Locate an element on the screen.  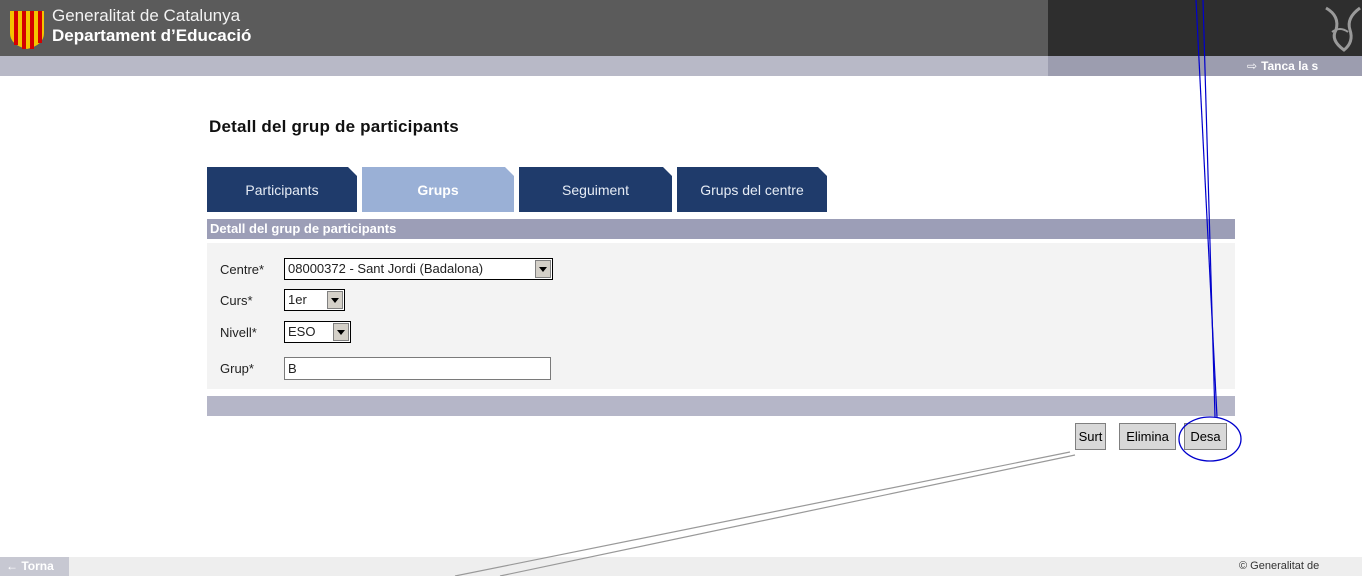
tab-label: Grups is located at coordinates (438, 189).